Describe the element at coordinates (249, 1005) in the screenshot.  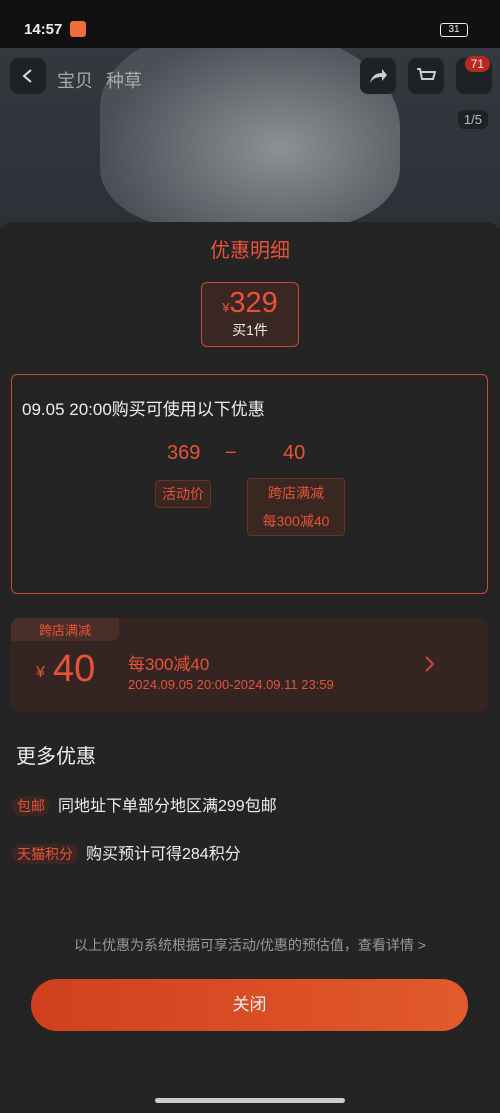
I see `close-button: 关闭` at that location.